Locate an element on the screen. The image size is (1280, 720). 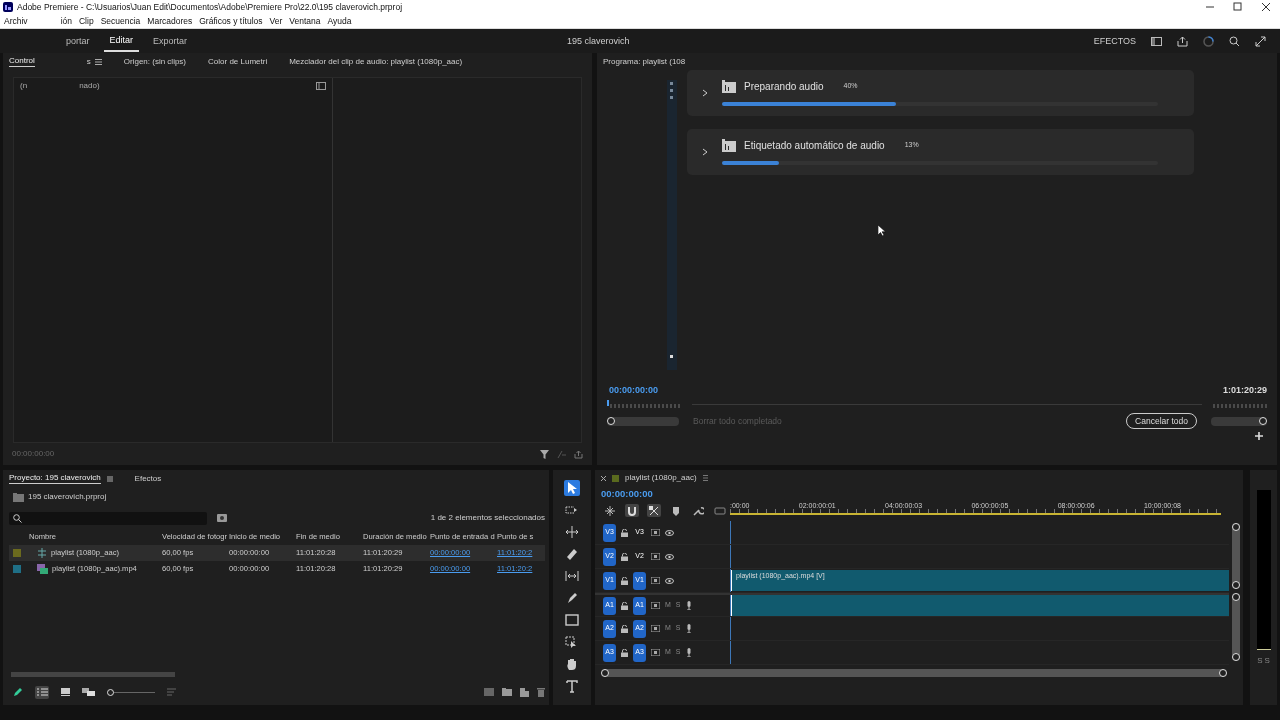
panel-tab: Origen: (sin clips) is located at coordinates (155, 61).